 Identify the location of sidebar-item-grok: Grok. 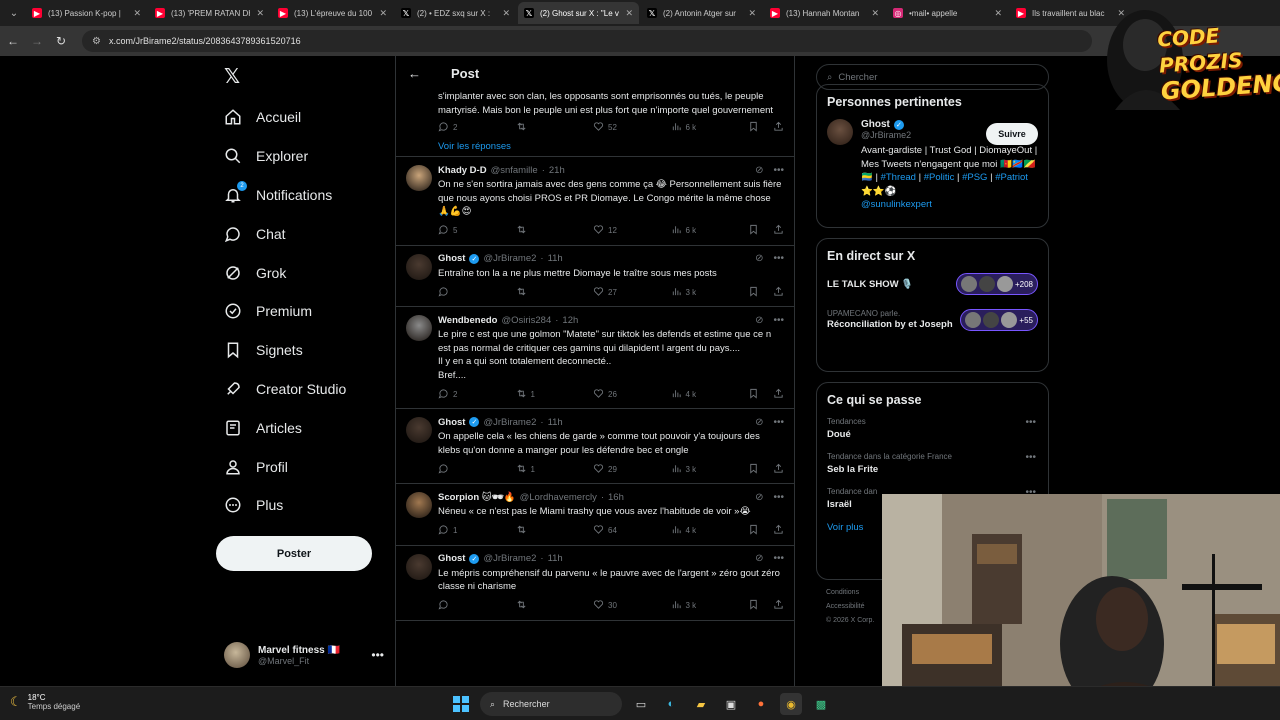
(285, 272).